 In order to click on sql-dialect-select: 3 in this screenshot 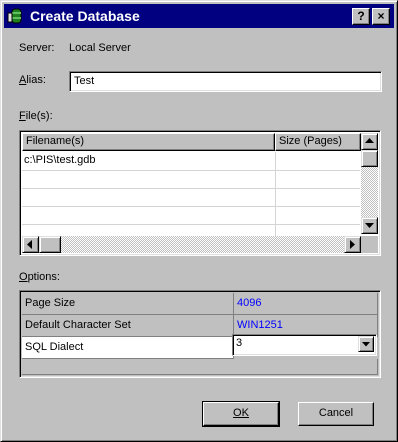, I will do `click(304, 345)`.